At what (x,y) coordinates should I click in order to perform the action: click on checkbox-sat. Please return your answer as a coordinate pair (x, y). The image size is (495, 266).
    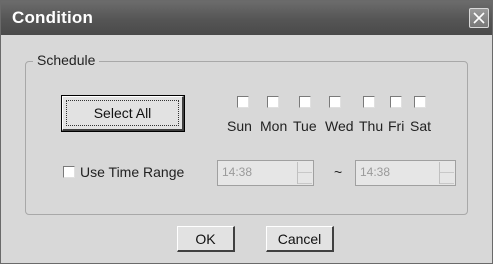
    Looking at the image, I should click on (420, 102).